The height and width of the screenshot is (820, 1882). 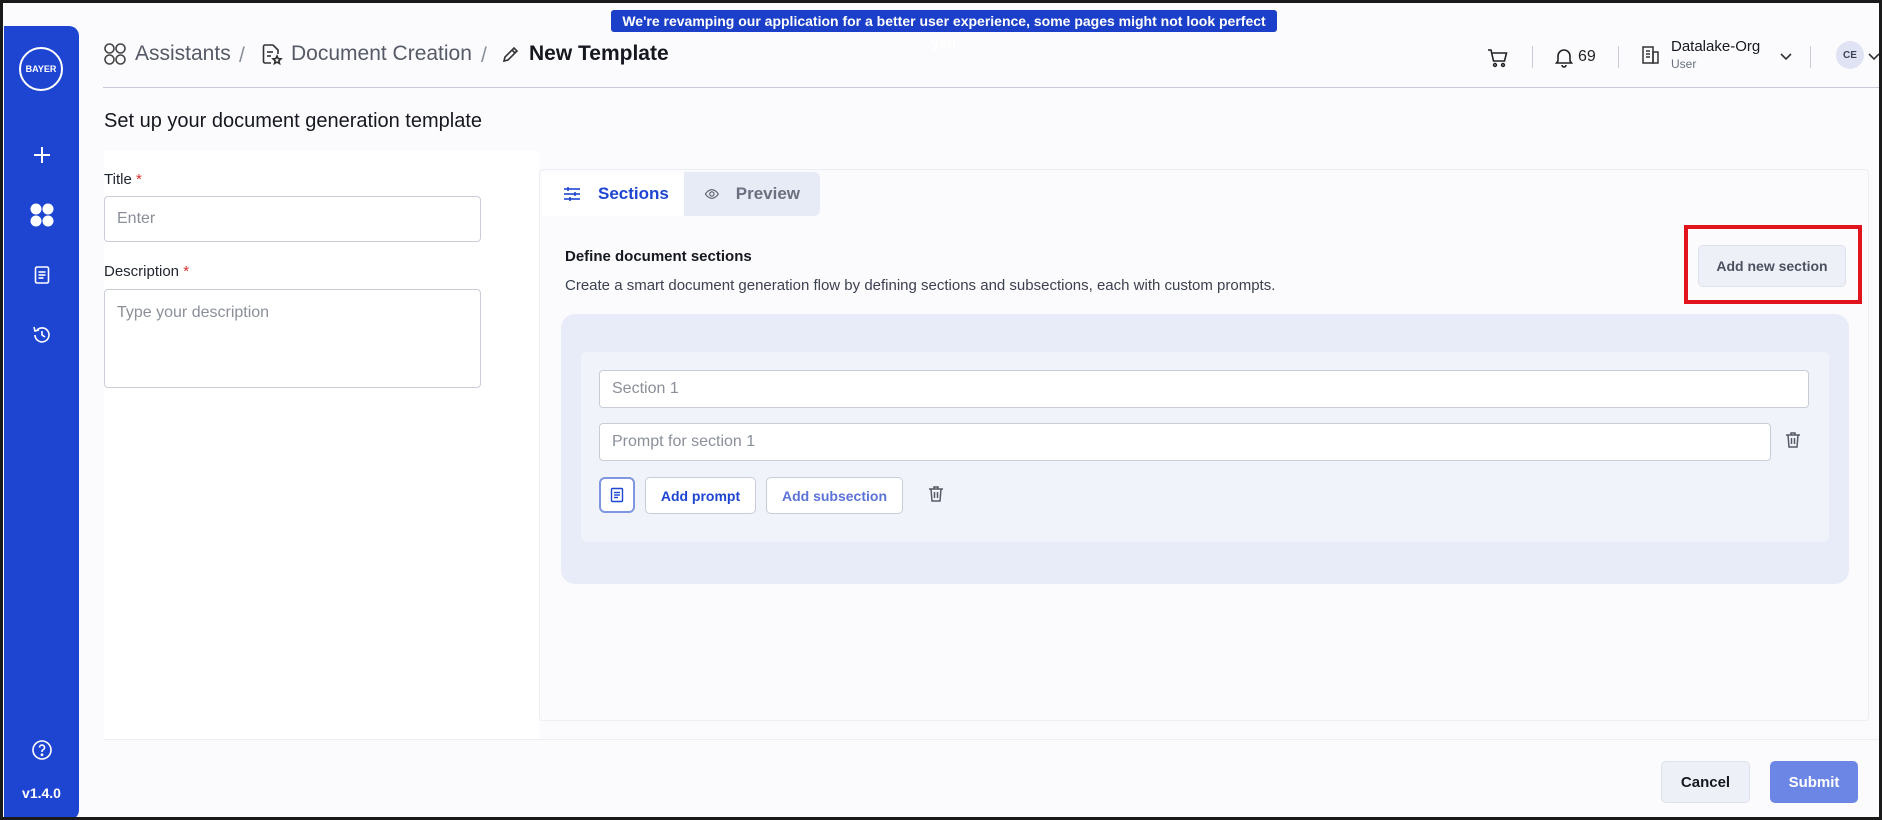 I want to click on breadcrumb-document-creation: Document Creation, so click(x=365, y=54).